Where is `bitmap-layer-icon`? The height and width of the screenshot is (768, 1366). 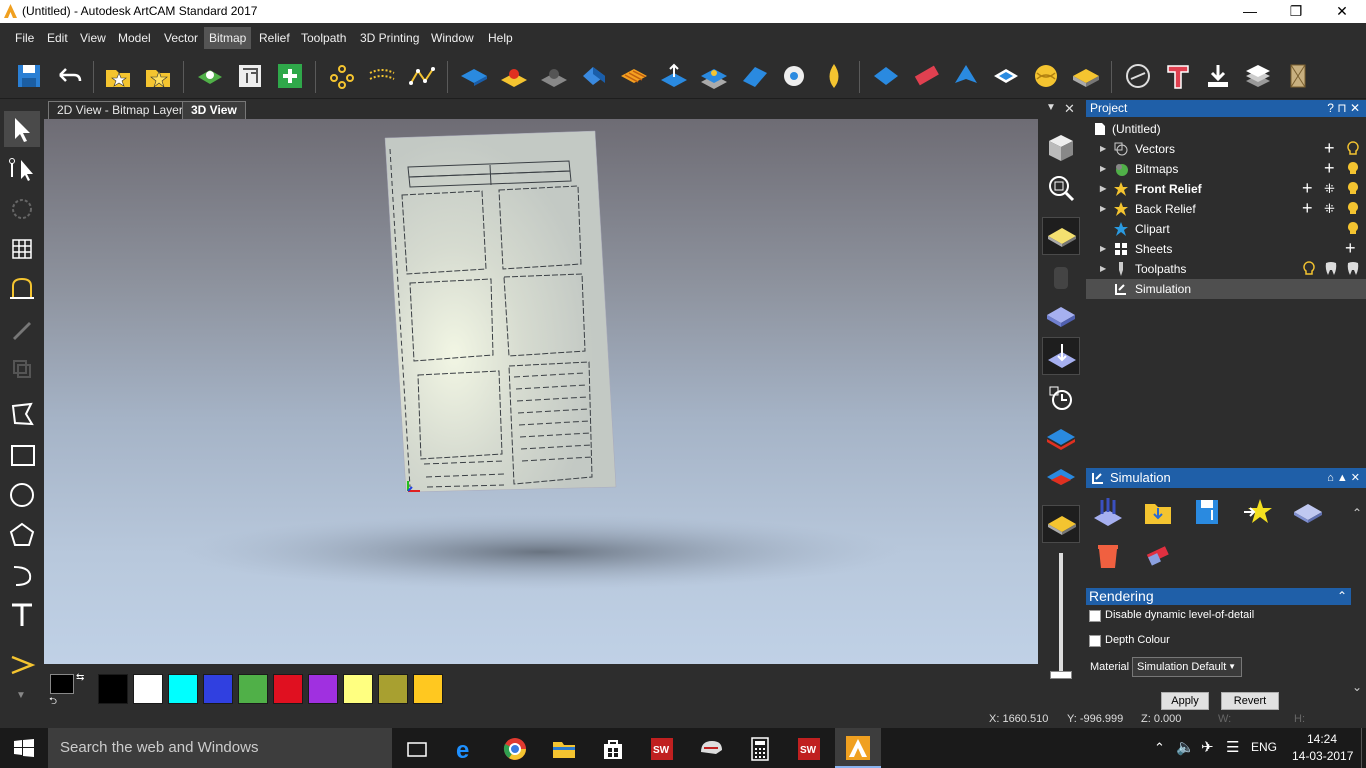 bitmap-layer-icon is located at coordinates (210, 76).